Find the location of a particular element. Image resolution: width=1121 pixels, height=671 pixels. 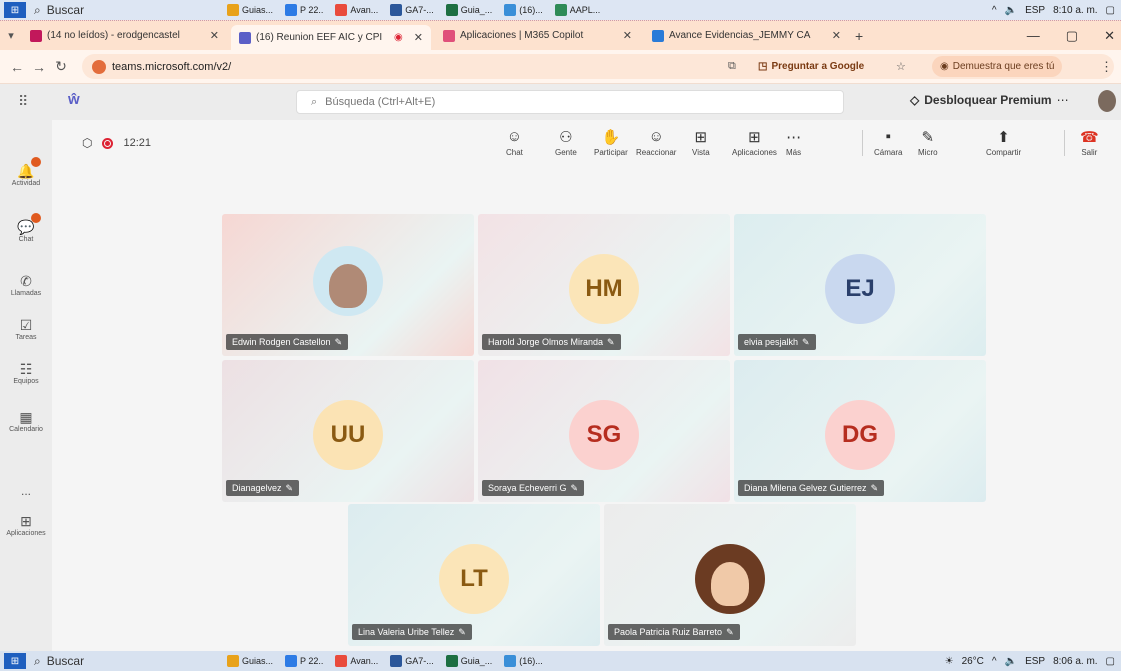

weather-icon: ☀ is located at coordinates (949, 661).